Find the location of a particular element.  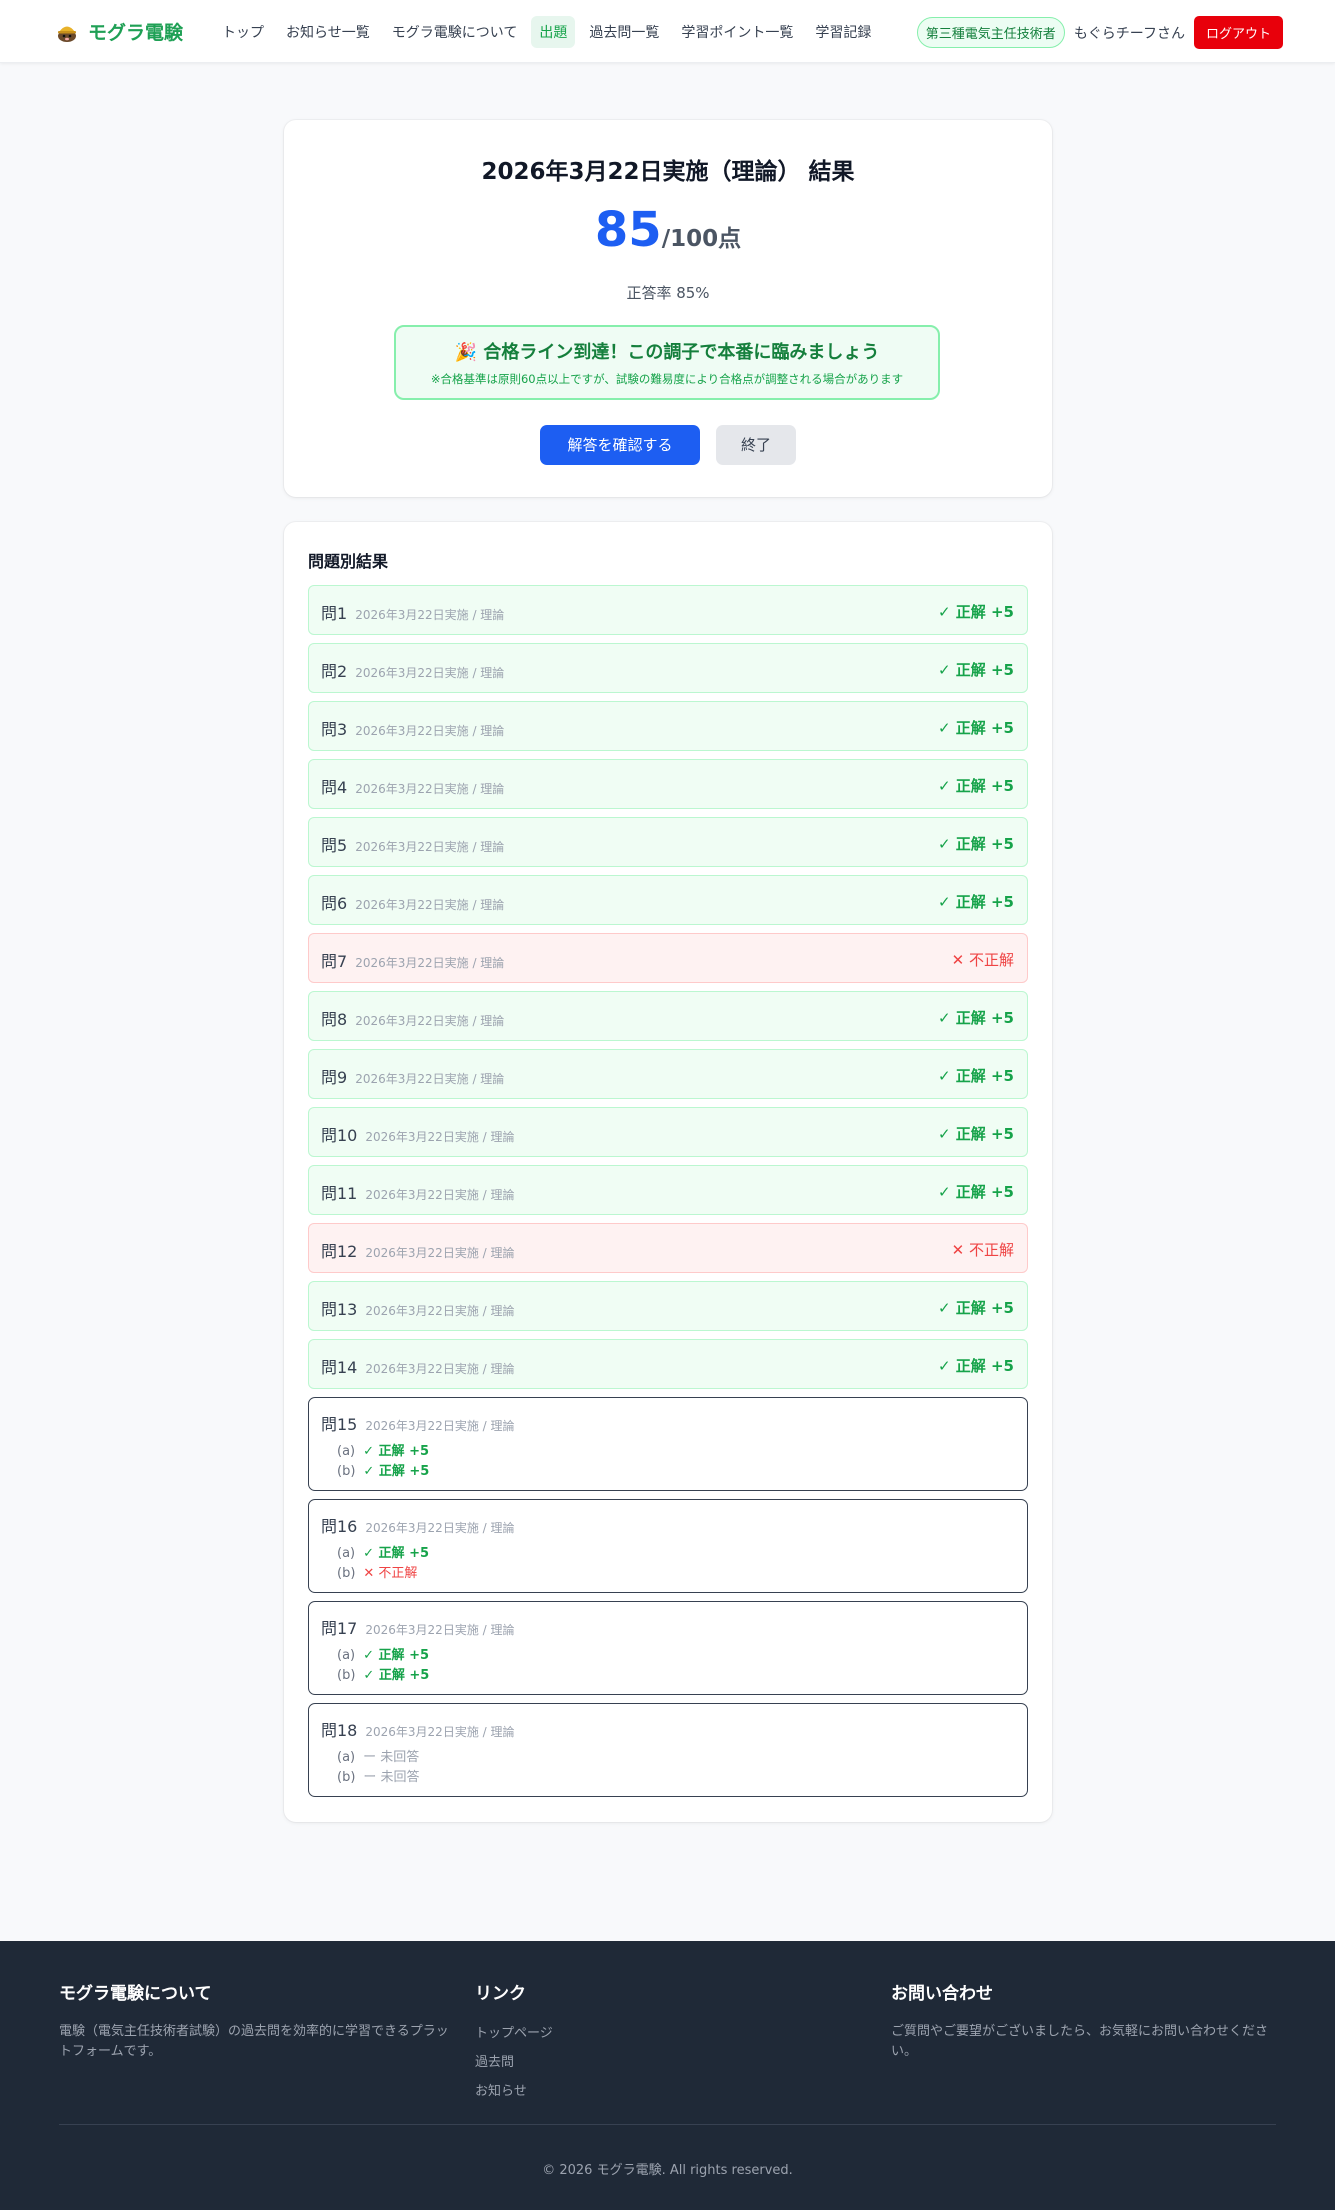

question-label-group: 問11 2026年3月22日実施 / 理論 is located at coordinates (418, 1192).